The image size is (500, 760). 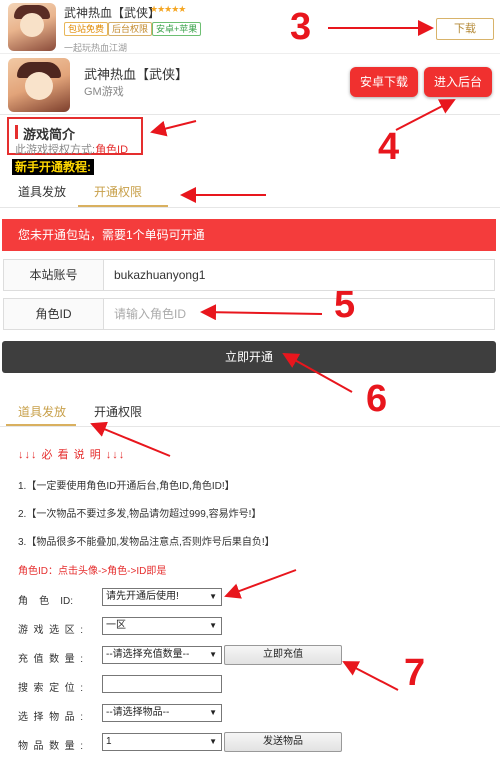 I want to click on note-line-1: 1.【一定要使用角色ID开通后台,角色ID,角色ID!】, so click(x=126, y=486).